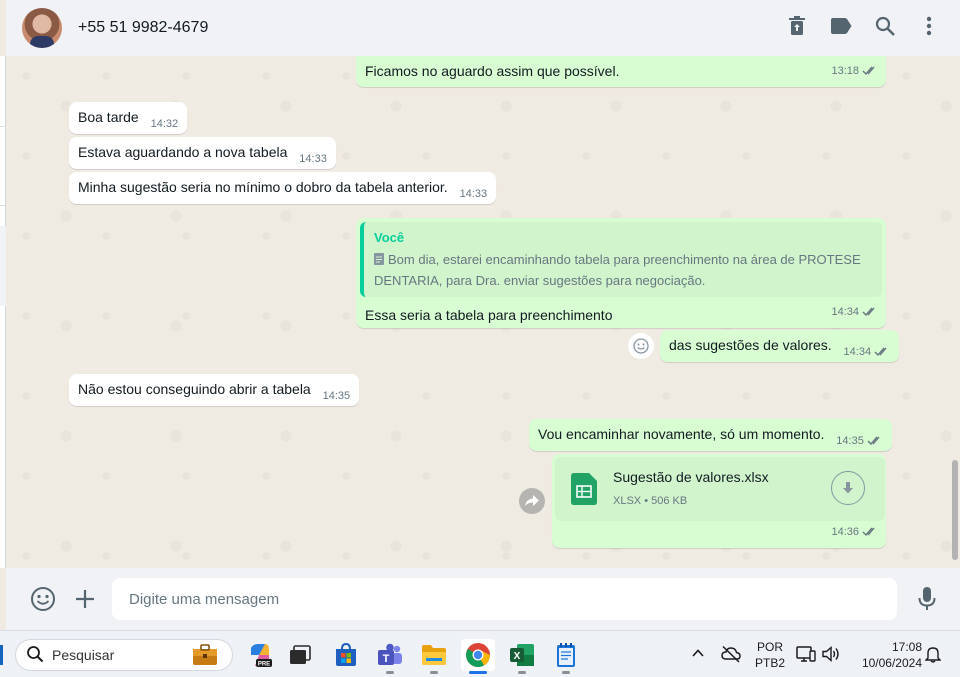 This screenshot has height=677, width=960. What do you see at coordinates (264, 665) in the screenshot?
I see `svg-text: PRE` at bounding box center [264, 665].